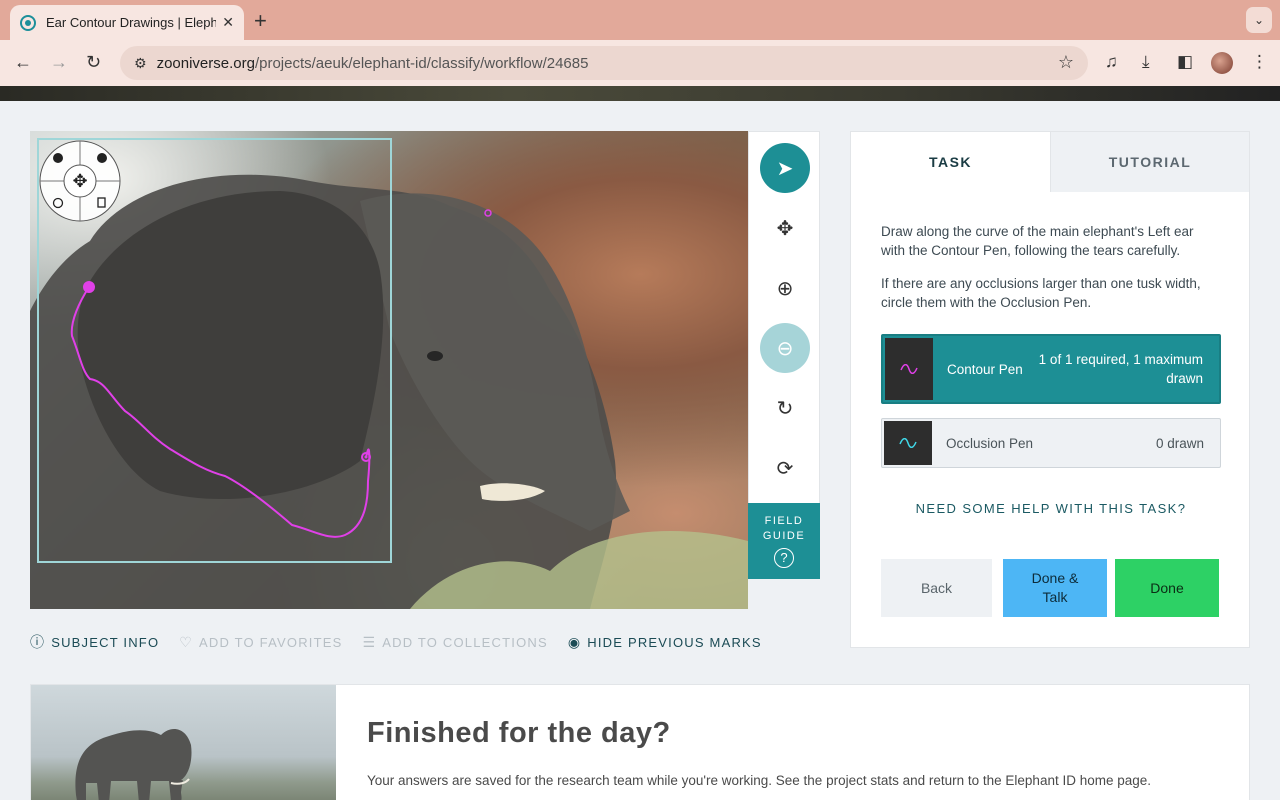 The image size is (1280, 800). I want to click on zoom-in-icon: ⊕, so click(785, 288).